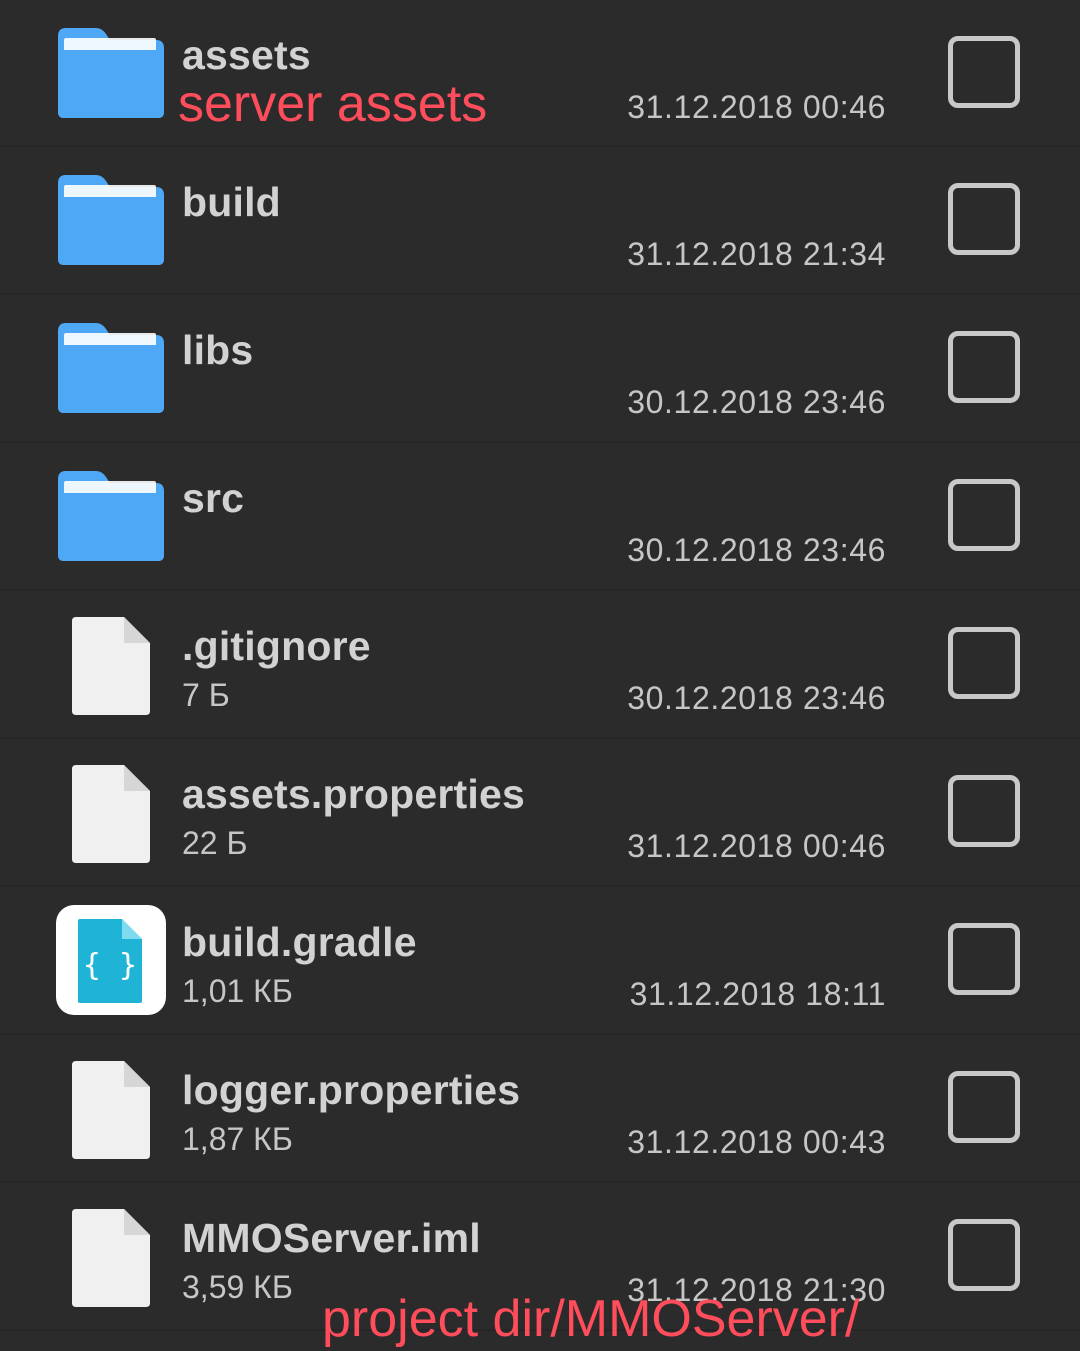  What do you see at coordinates (331, 1238) in the screenshot?
I see `file-name: MMOServer.iml` at bounding box center [331, 1238].